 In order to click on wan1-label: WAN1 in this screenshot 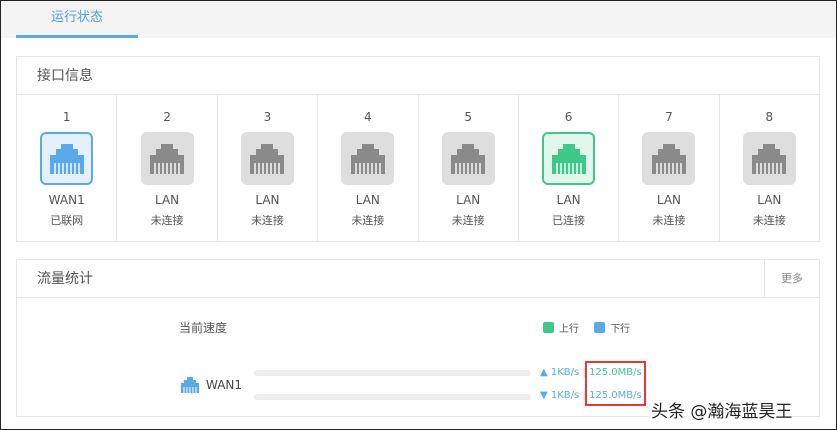, I will do `click(224, 385)`.